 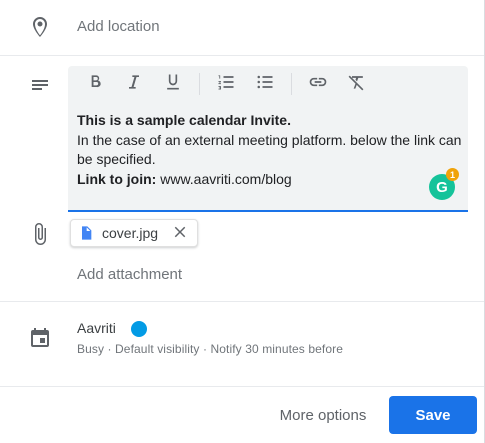 I want to click on underline-icon, so click(x=173, y=84).